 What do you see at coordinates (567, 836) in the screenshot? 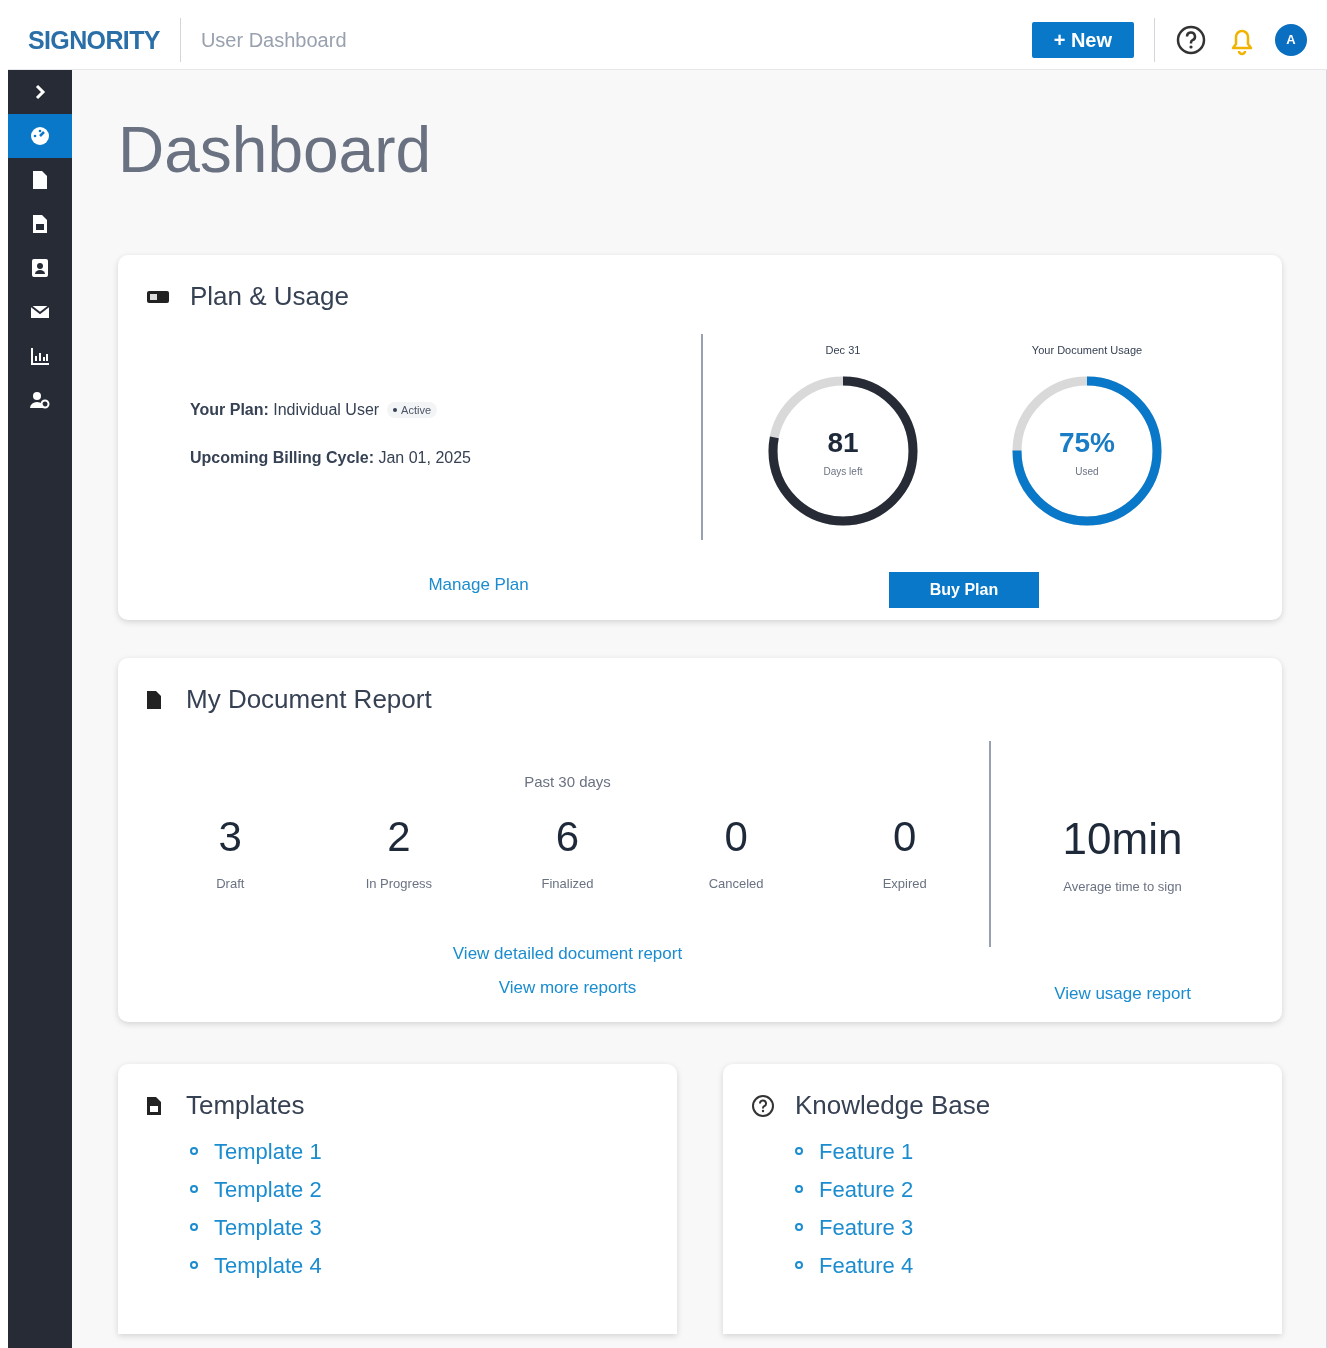
I see `stat-value: 6` at bounding box center [567, 836].